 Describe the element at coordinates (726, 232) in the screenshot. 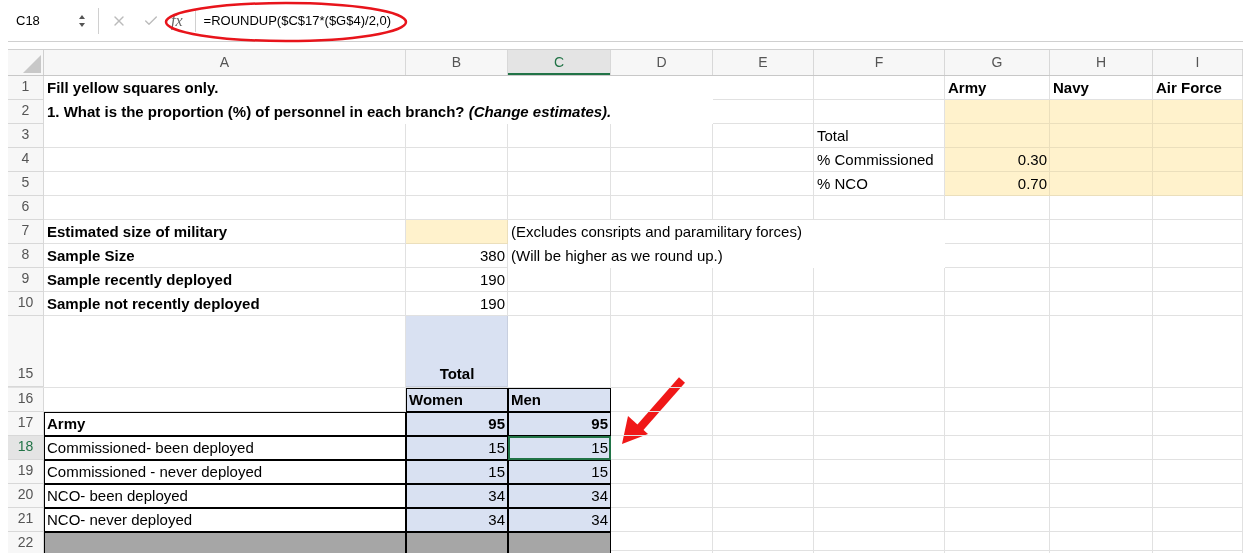

I see `spreadsheet-cell: (Excludes consripts and paramilitary forces)` at that location.